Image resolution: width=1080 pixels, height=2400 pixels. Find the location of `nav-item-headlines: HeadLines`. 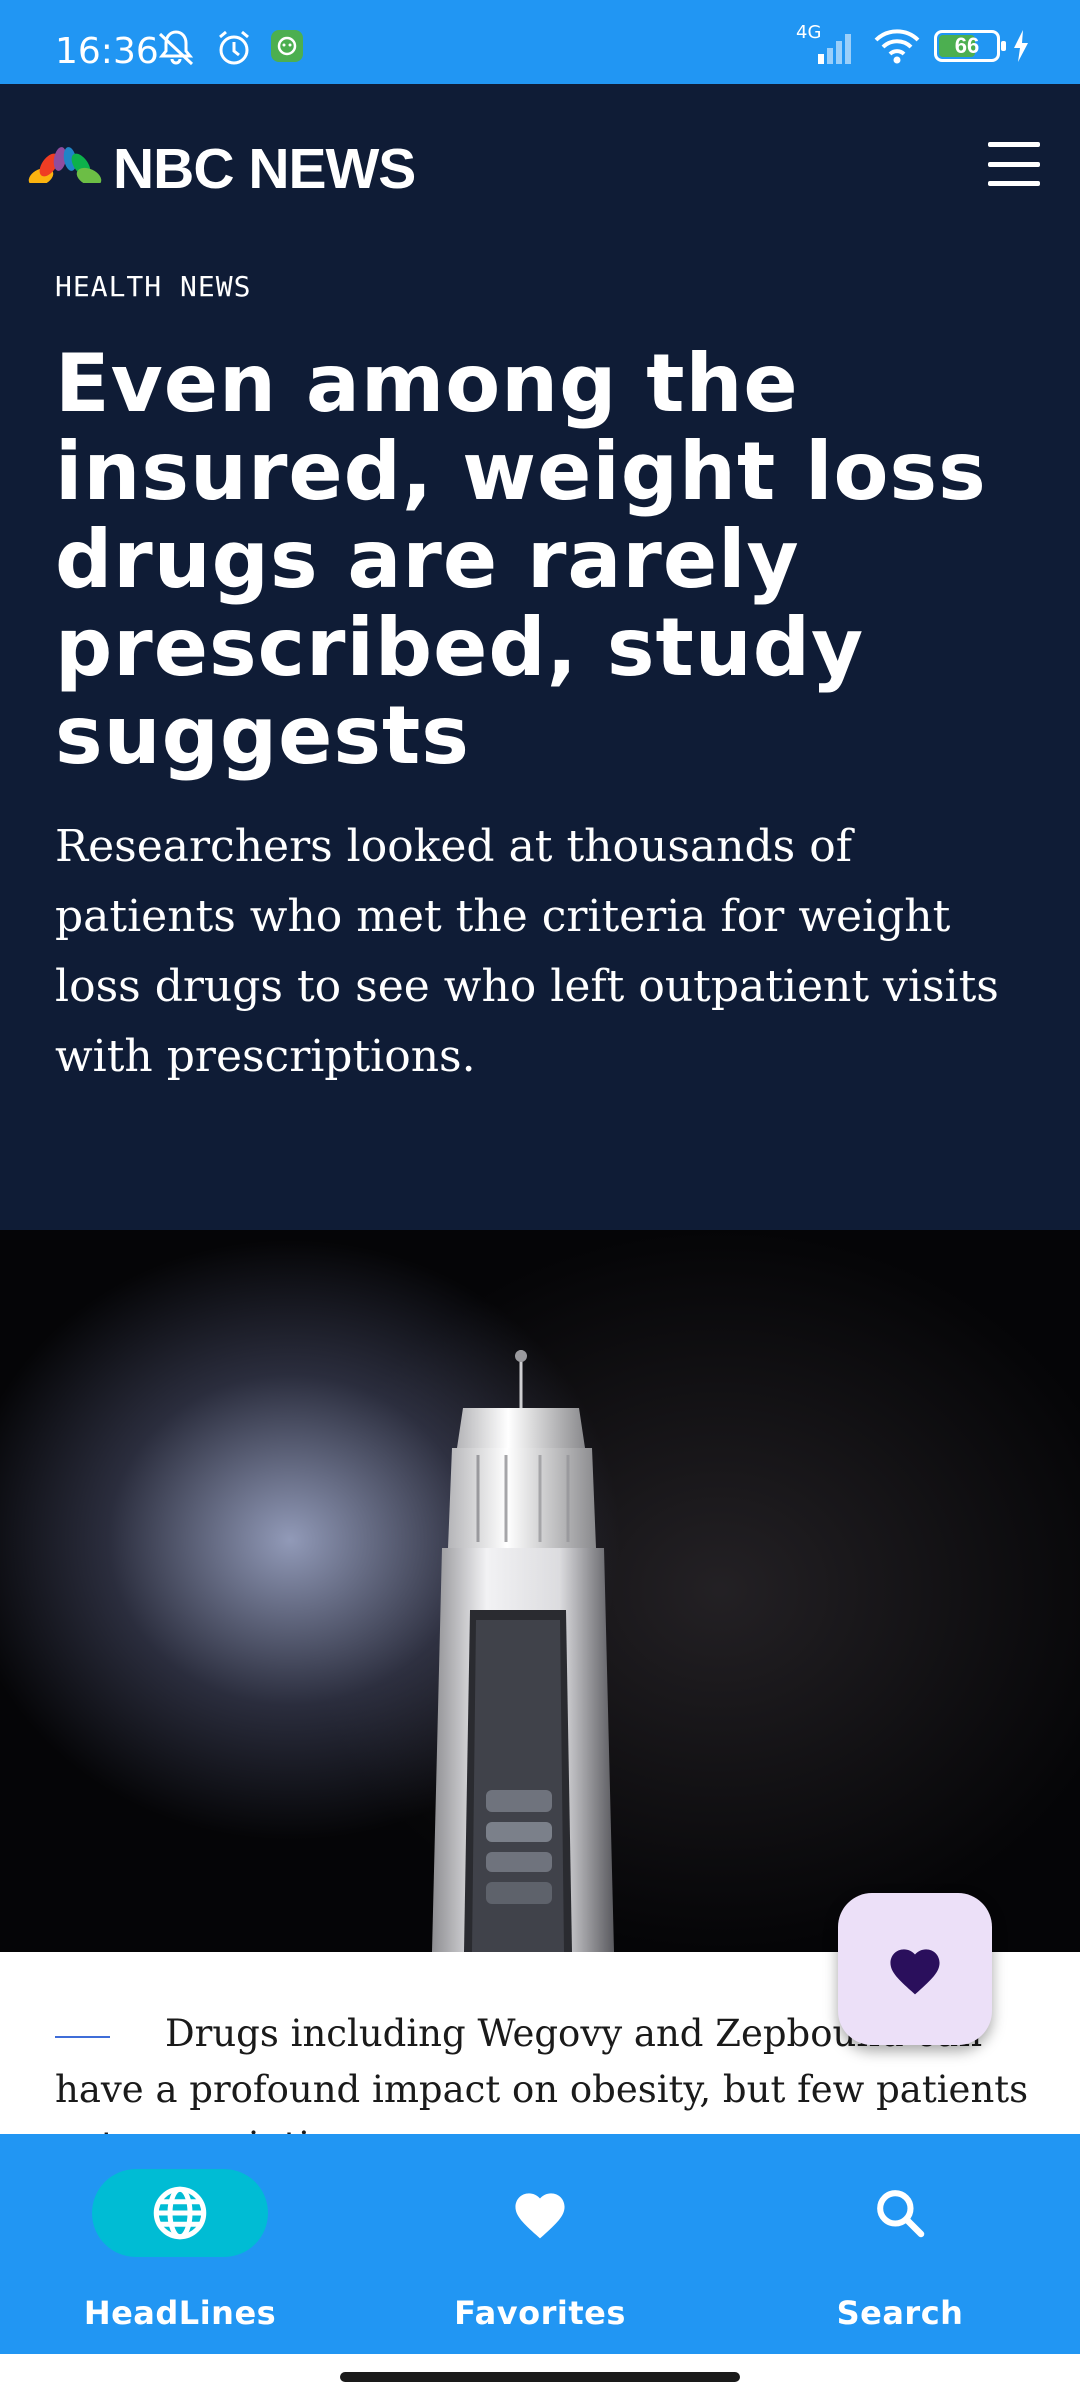

nav-item-headlines: HeadLines is located at coordinates (180, 2244).